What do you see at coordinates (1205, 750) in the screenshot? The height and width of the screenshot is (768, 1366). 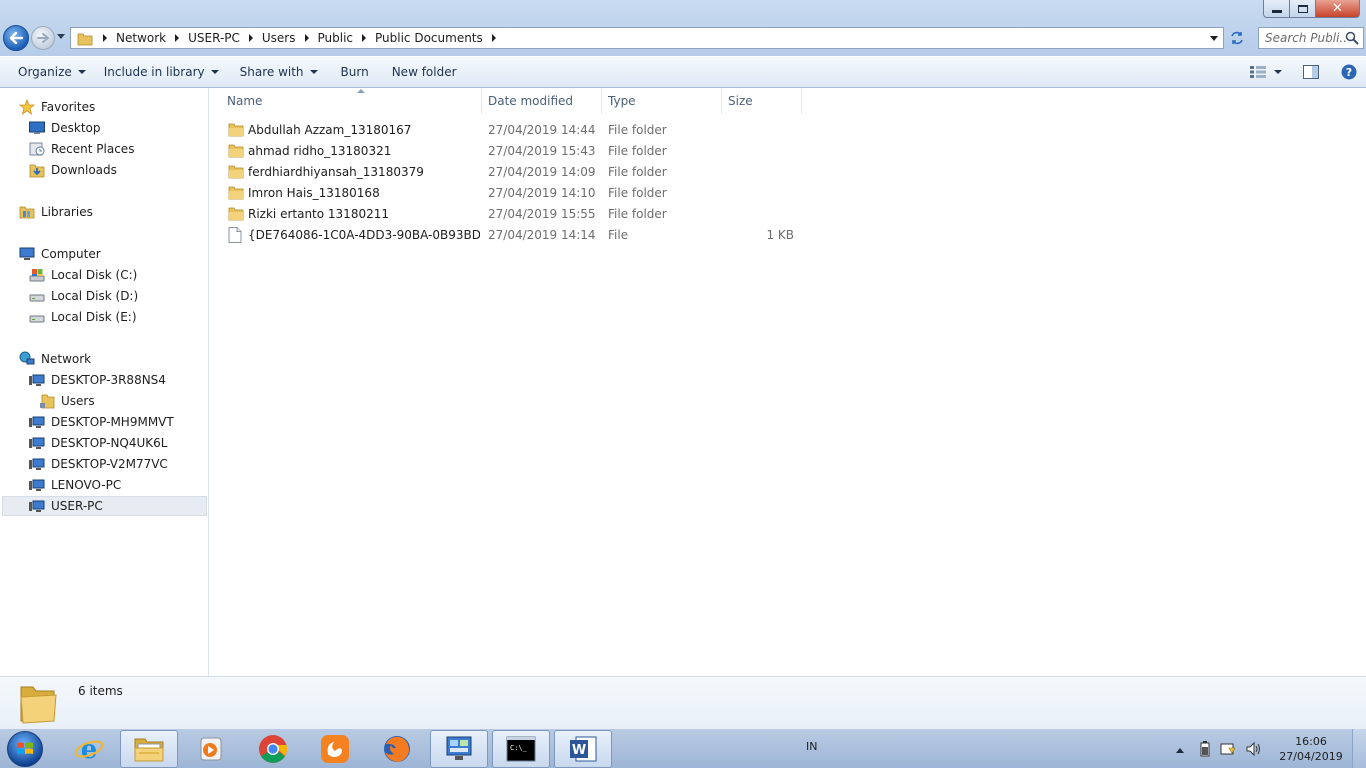 I see `battery-icon` at bounding box center [1205, 750].